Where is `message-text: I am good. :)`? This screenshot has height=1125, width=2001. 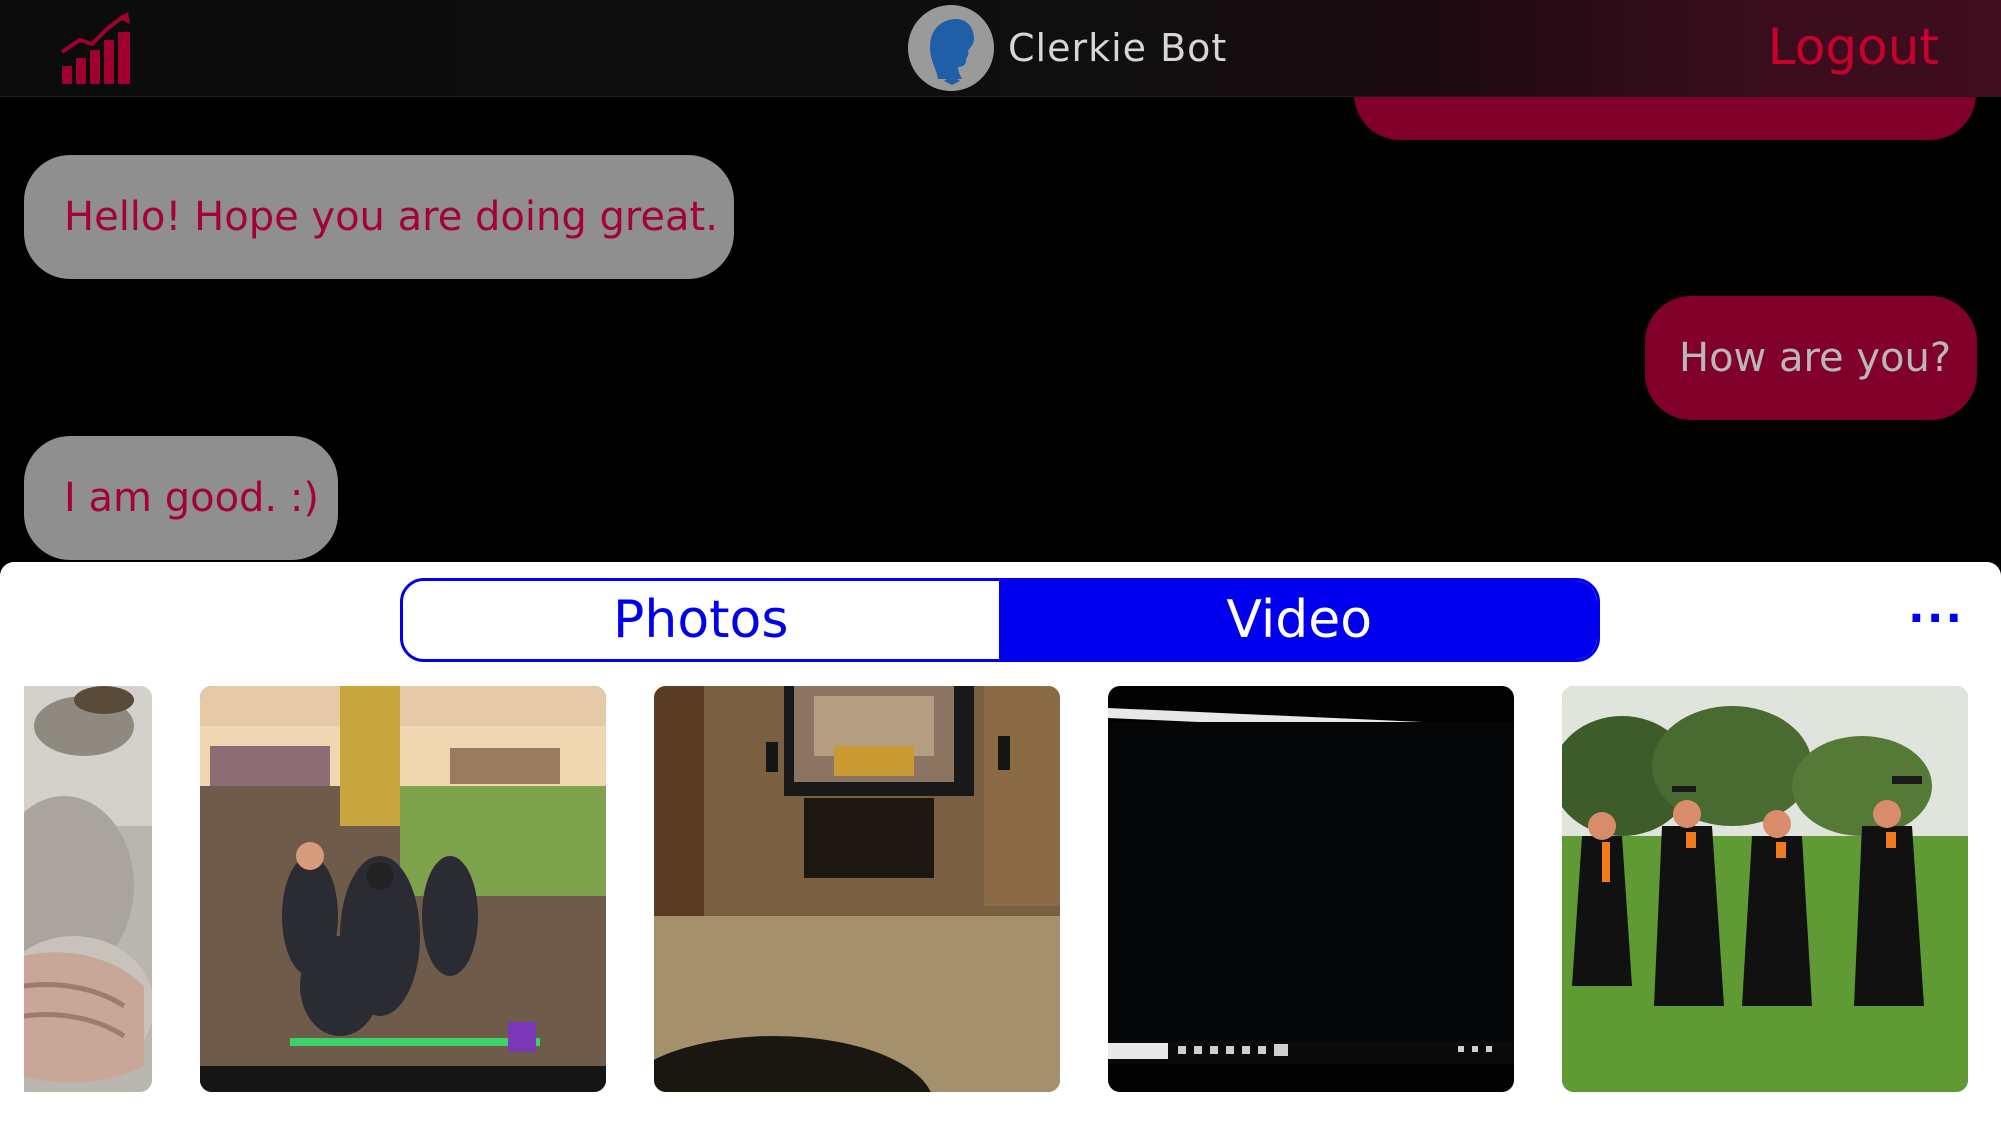 message-text: I am good. :) is located at coordinates (191, 498).